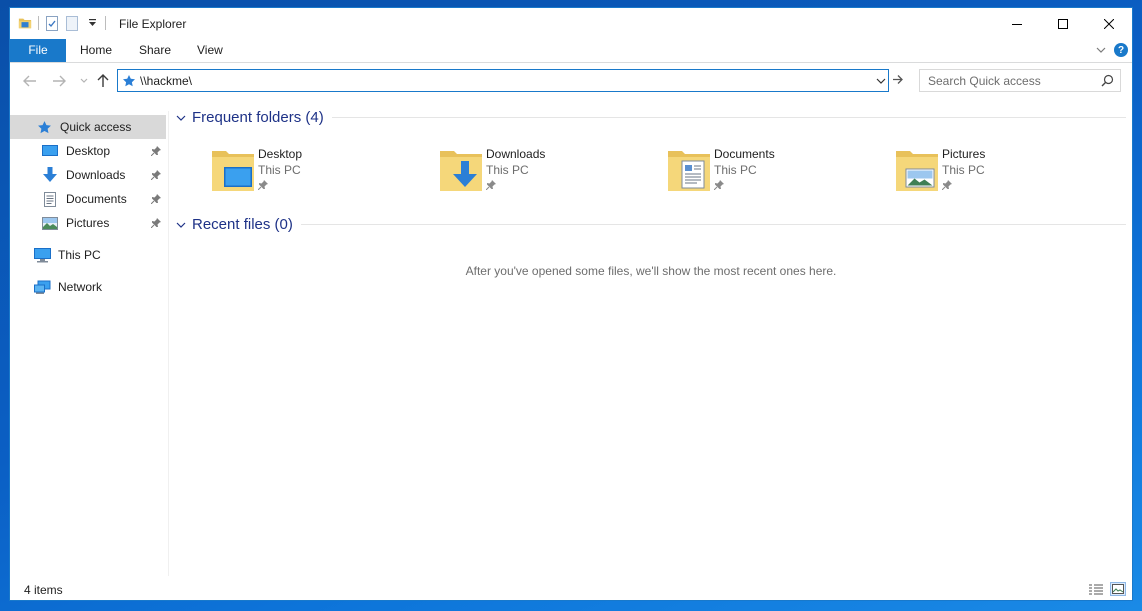 This screenshot has height=611, width=1142. Describe the element at coordinates (571, 51) in the screenshot. I see `ribbon-tabs: File Home Share View ?` at that location.